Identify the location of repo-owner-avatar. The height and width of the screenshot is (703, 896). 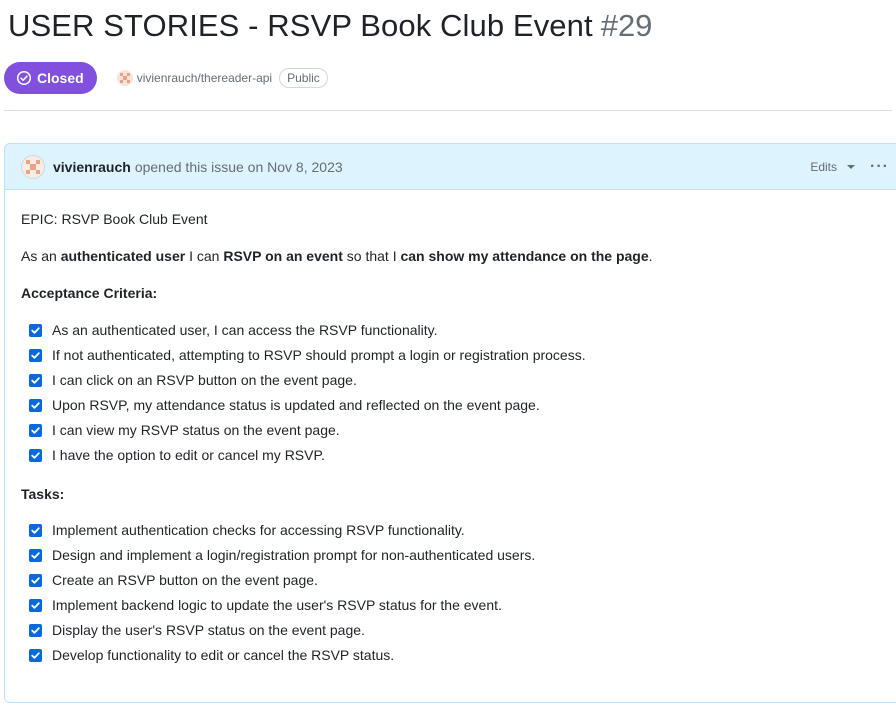
(124, 78).